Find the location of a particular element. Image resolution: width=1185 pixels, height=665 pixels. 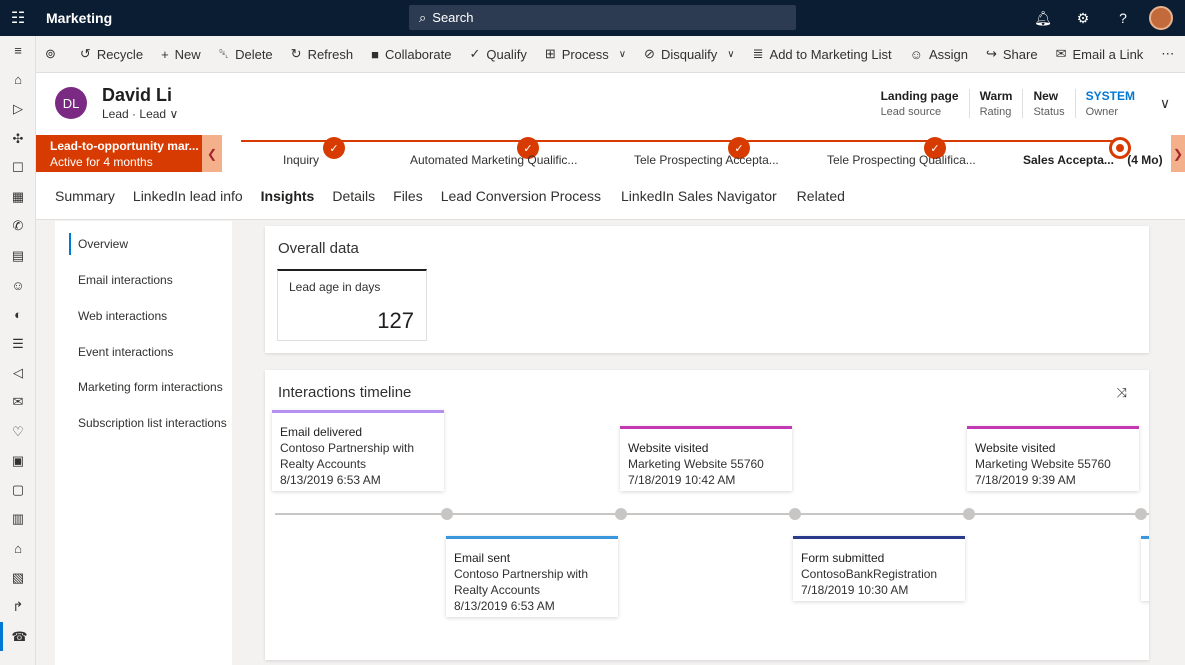

heart-icon: ♡ is located at coordinates (18, 431).